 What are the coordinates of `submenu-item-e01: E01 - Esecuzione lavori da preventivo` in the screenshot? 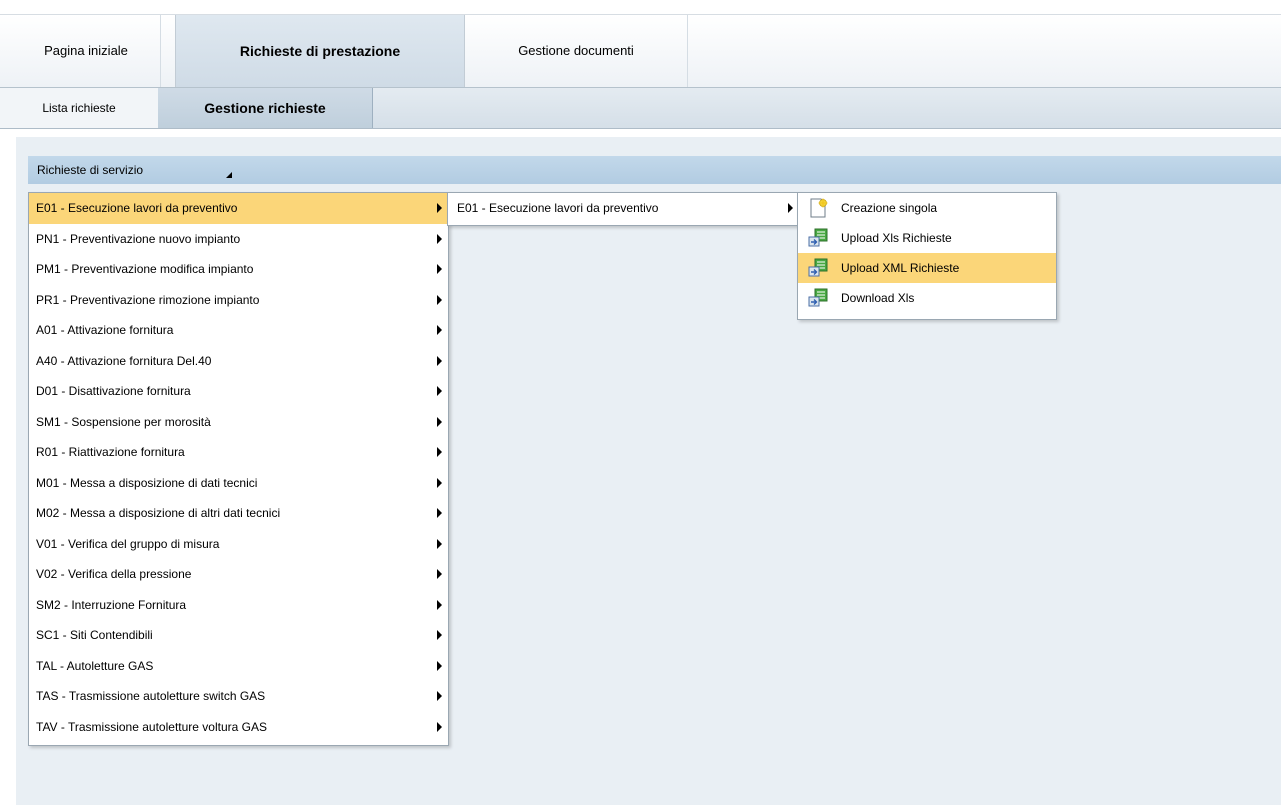 It's located at (623, 208).